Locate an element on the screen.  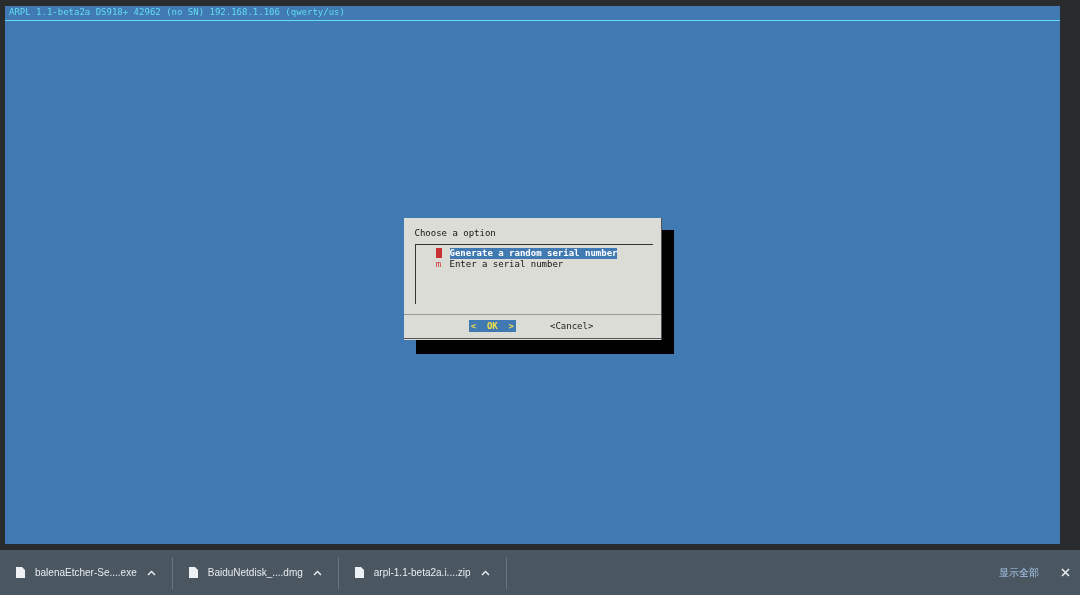
dialog-title: Choose a option is located at coordinates (455, 232).